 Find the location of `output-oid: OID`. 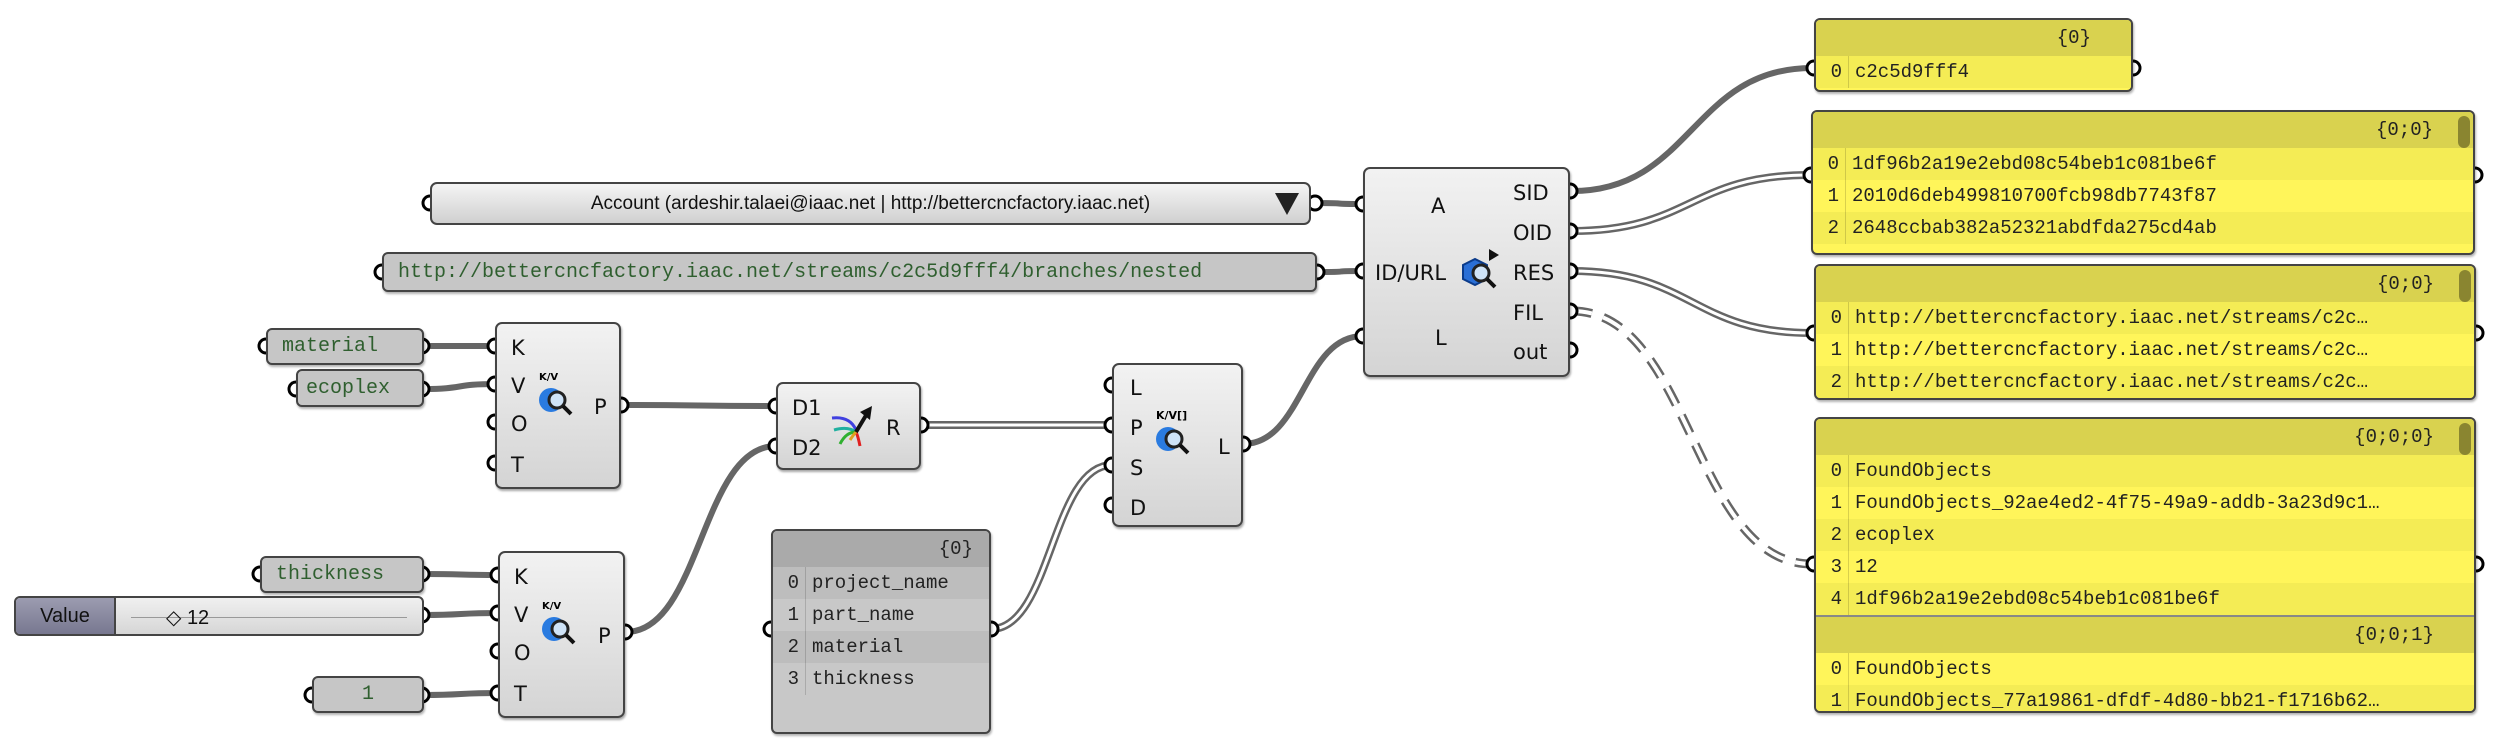

output-oid: OID is located at coordinates (1532, 233).